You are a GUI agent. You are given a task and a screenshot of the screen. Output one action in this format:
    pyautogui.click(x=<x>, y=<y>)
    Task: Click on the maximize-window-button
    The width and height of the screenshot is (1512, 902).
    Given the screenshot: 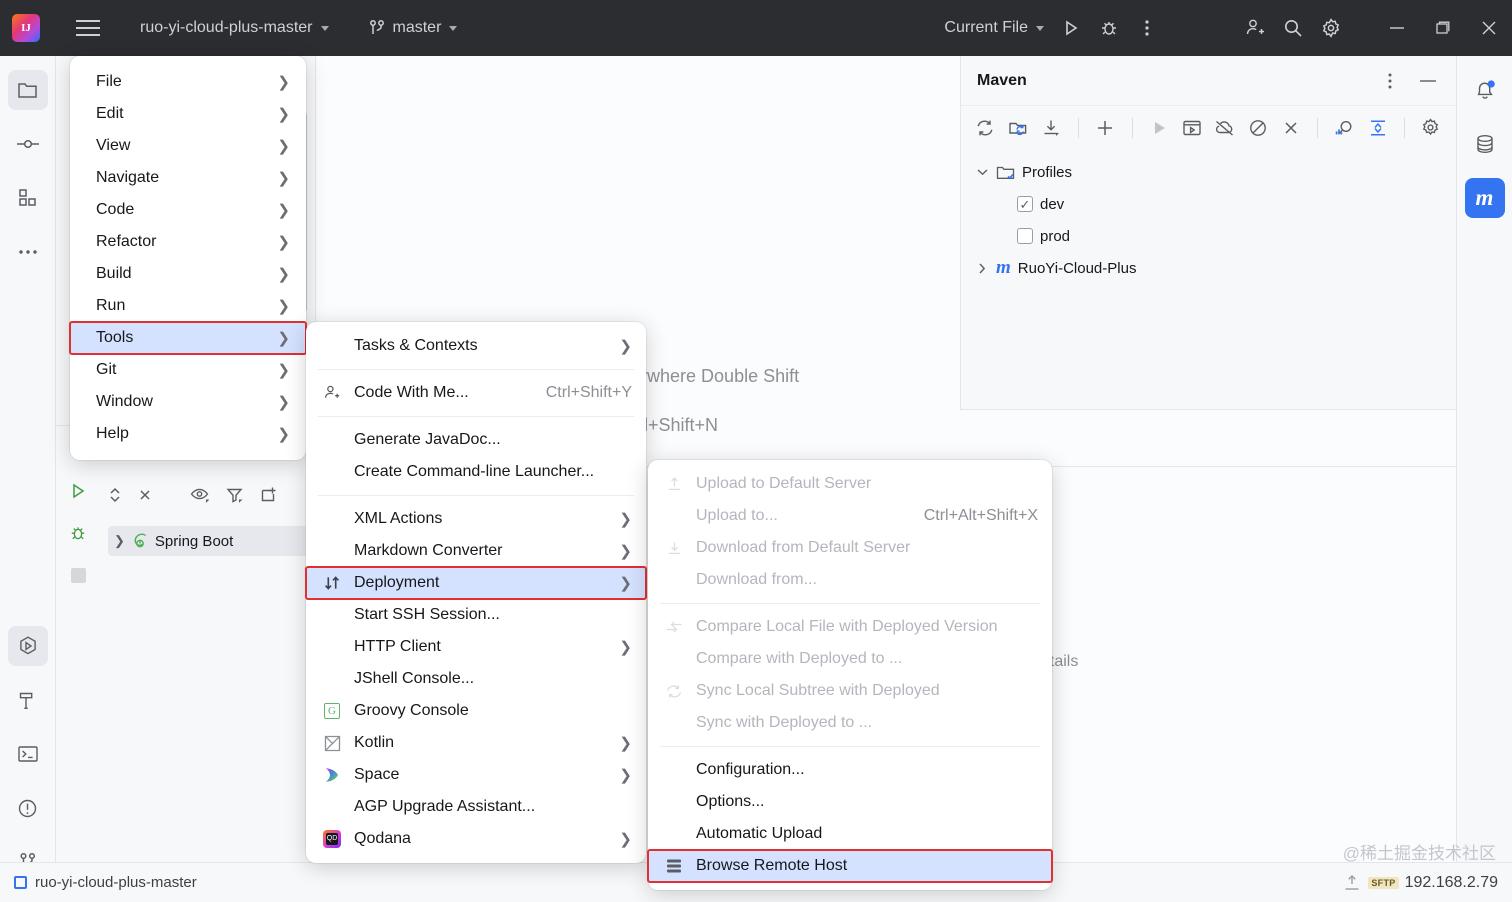 What is the action you would take?
    pyautogui.click(x=1443, y=28)
    